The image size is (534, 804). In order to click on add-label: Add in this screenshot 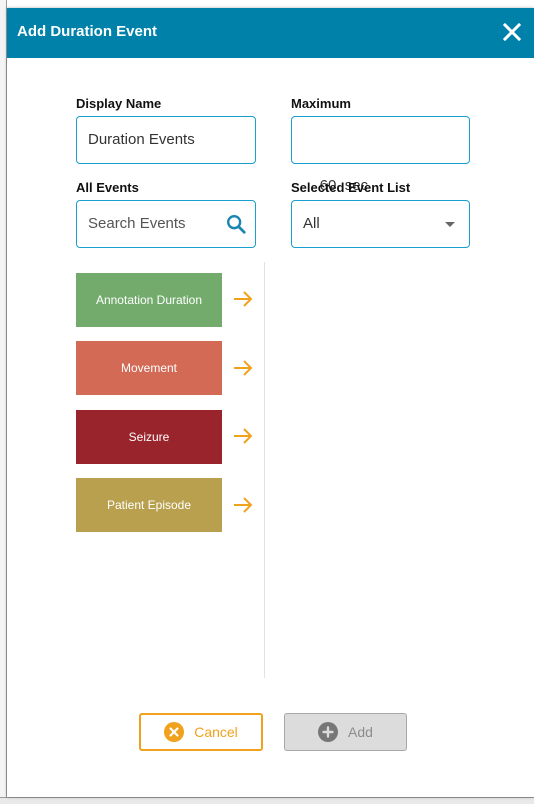, I will do `click(360, 732)`.